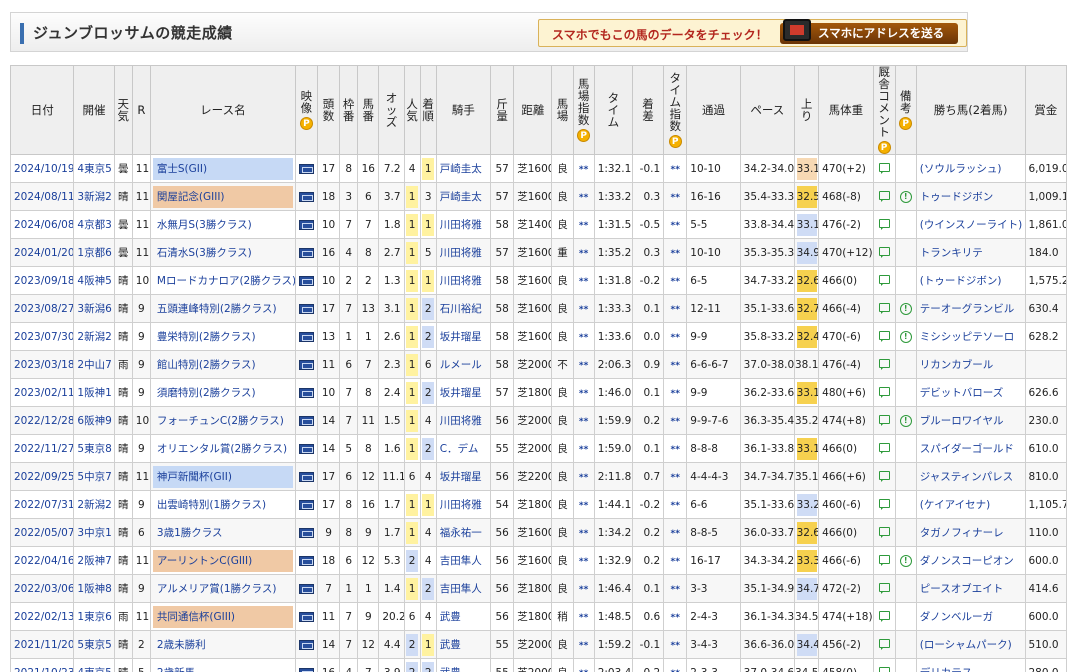 Image resolution: width=1074 pixels, height=672 pixels. Describe the element at coordinates (459, 449) in the screenshot. I see `jockey-link: C．デム` at that location.